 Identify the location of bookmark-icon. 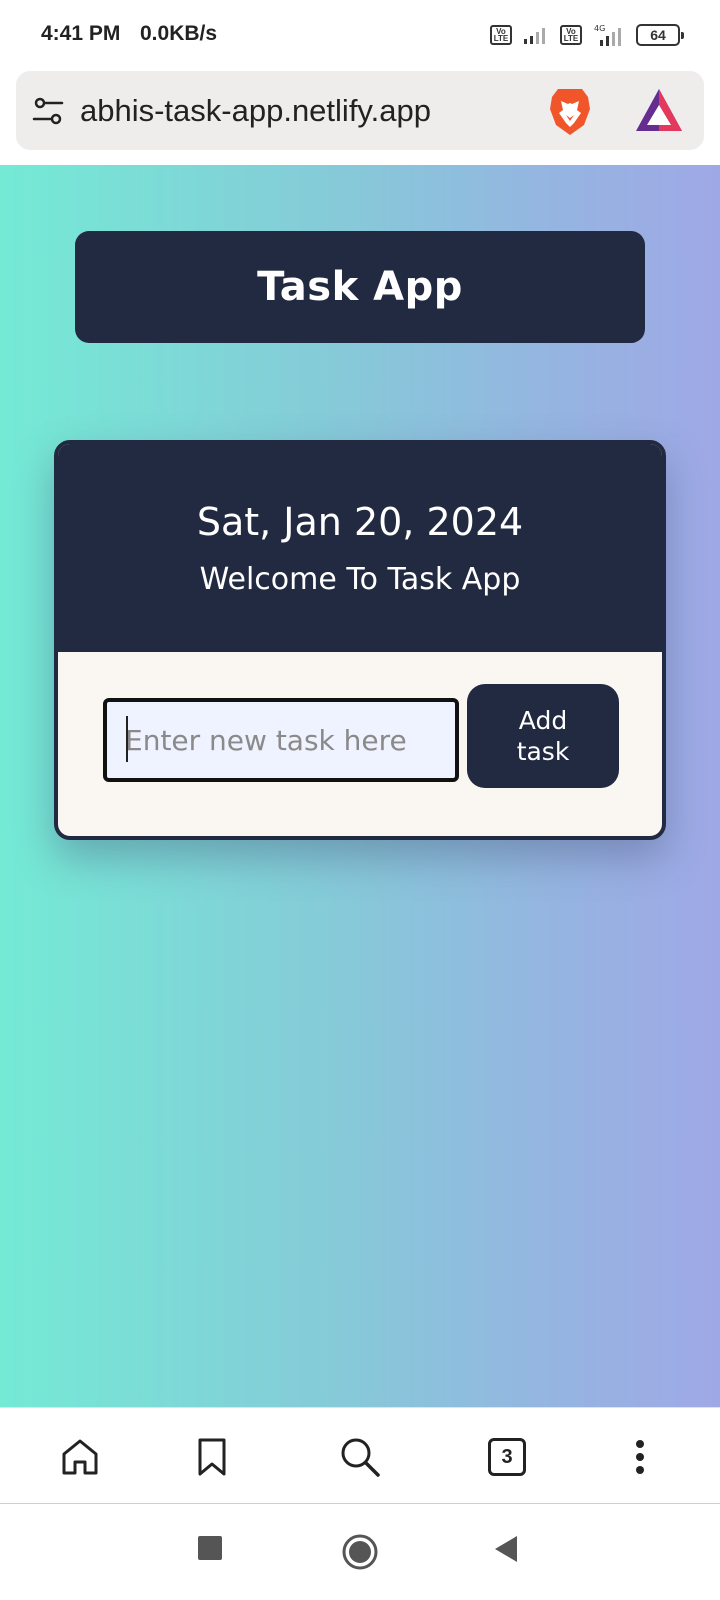
(212, 1457).